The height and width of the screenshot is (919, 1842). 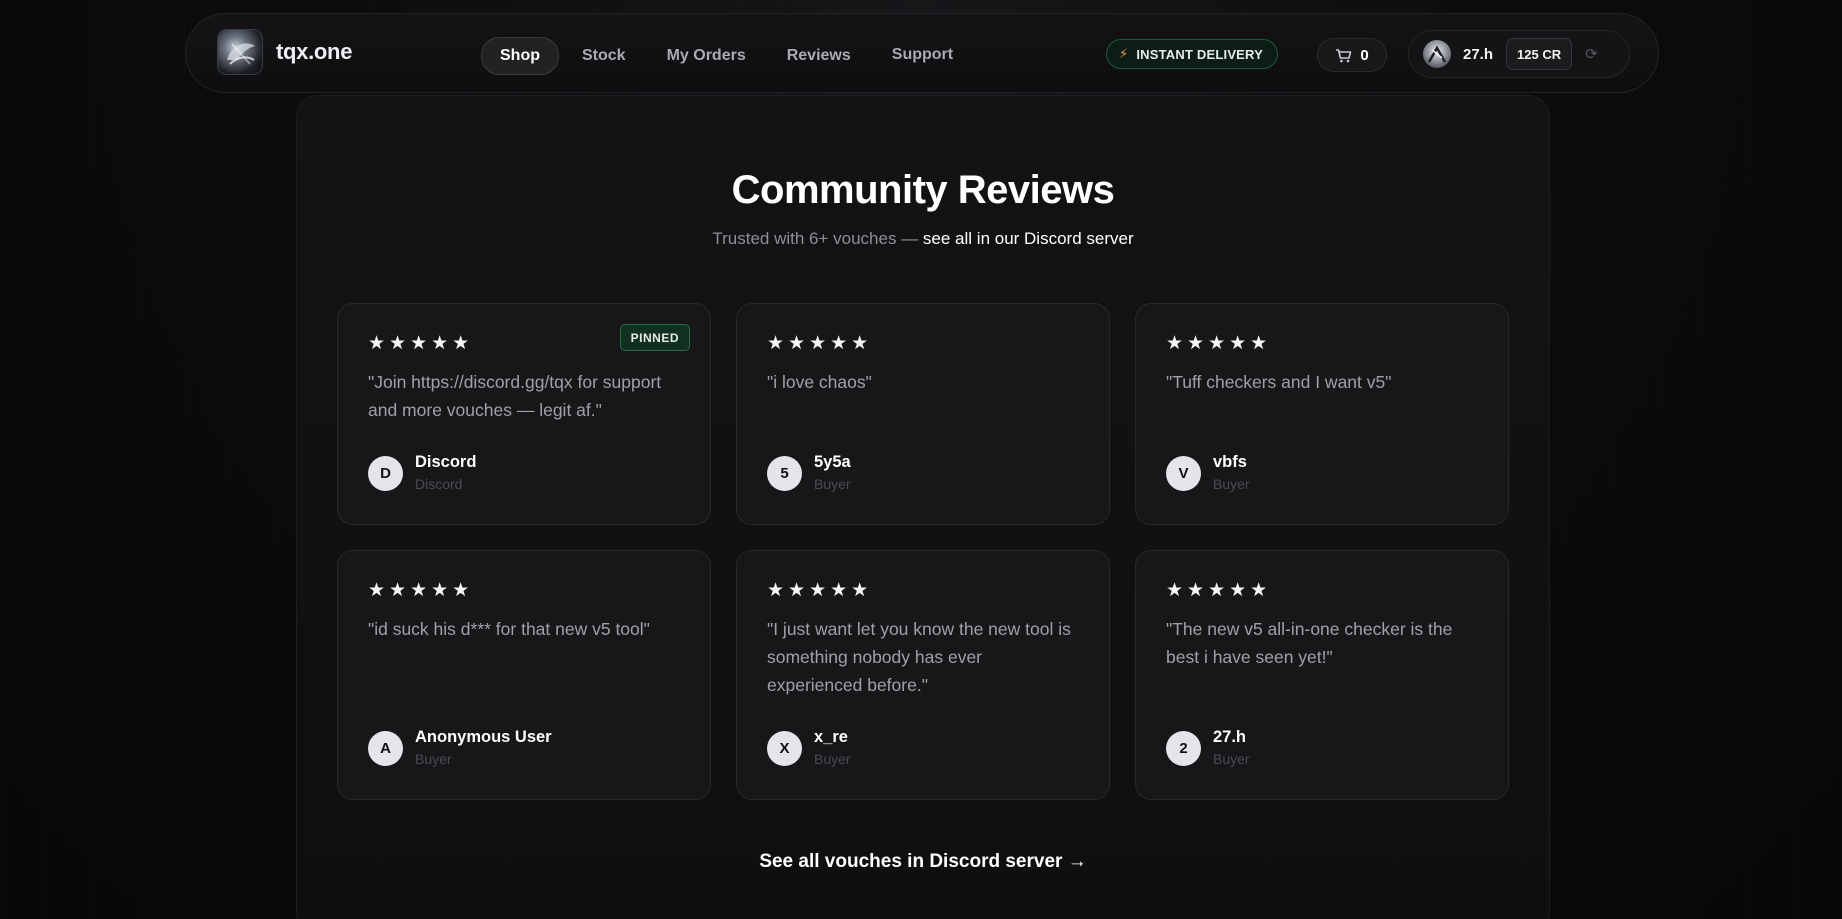 I want to click on author-name: x_re, so click(x=831, y=737).